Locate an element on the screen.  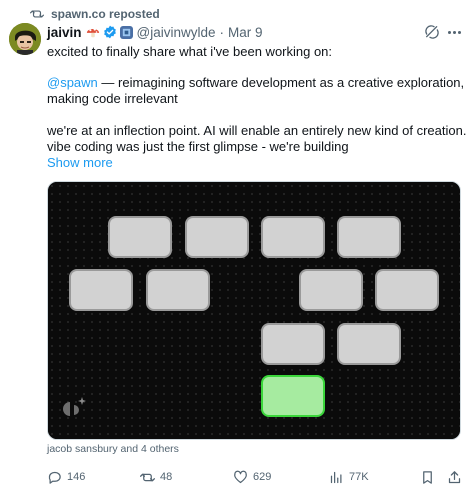
more-options-icon is located at coordinates (454, 32).